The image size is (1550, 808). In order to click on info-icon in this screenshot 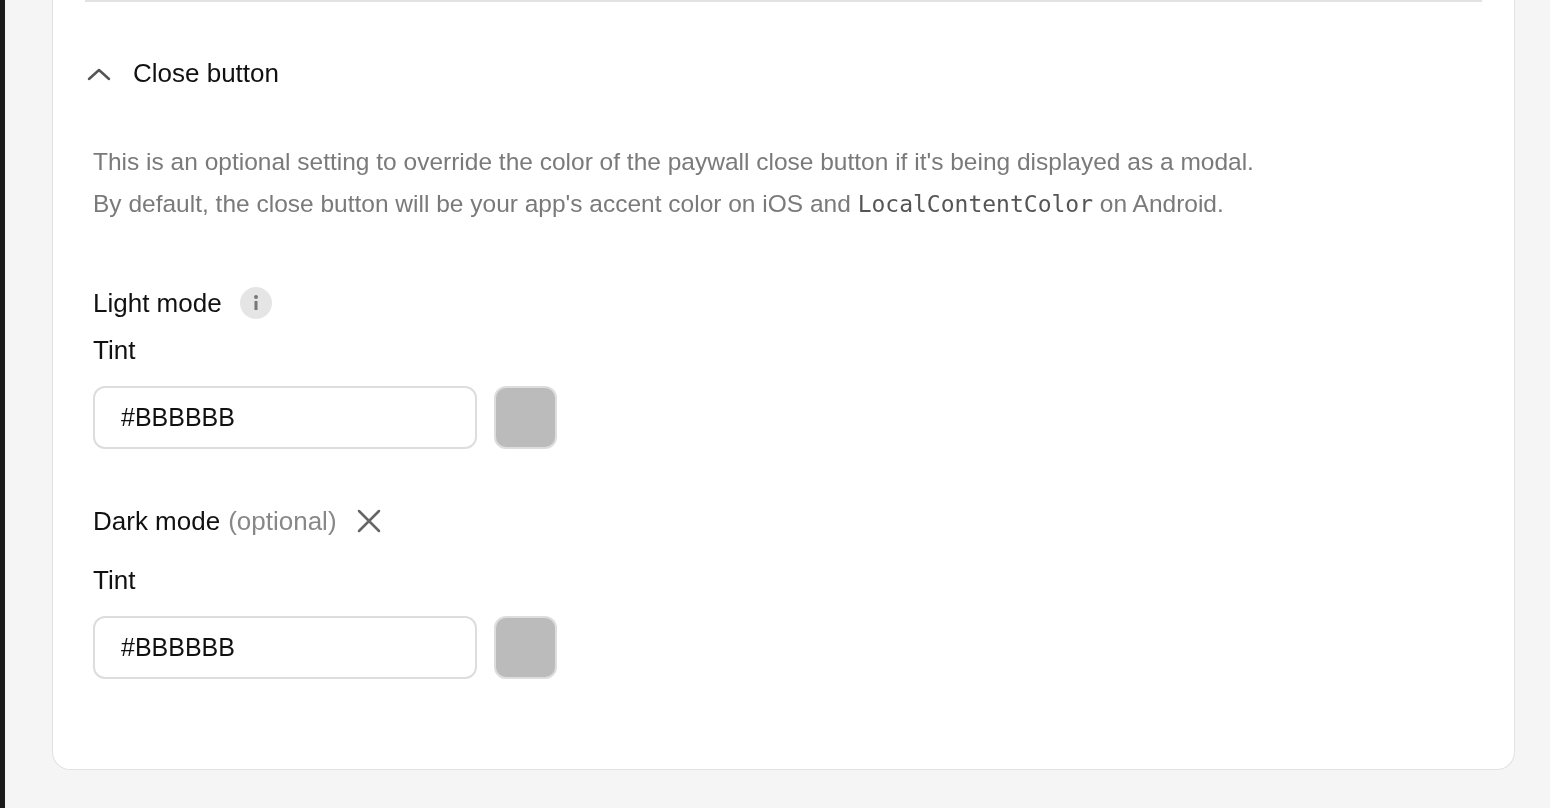, I will do `click(255, 303)`.